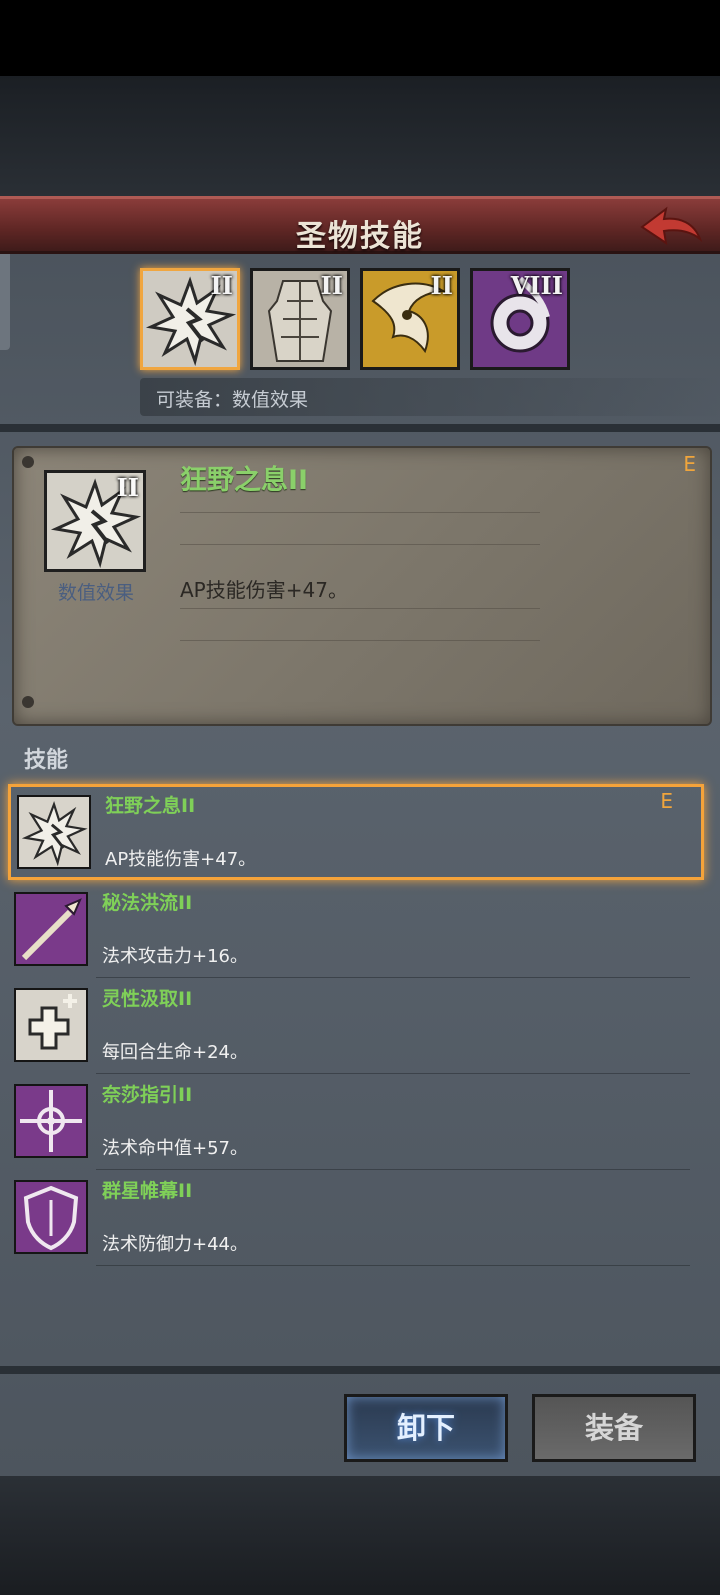  I want to click on skill-name: 秘法洪流II, so click(147, 903).